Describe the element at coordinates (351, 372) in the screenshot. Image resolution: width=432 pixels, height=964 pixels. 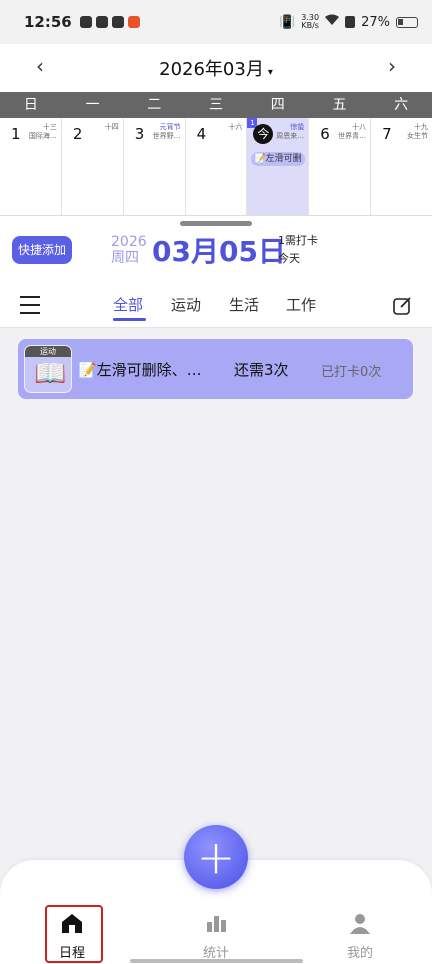
I see `task-done-count: 已打卡0次` at that location.